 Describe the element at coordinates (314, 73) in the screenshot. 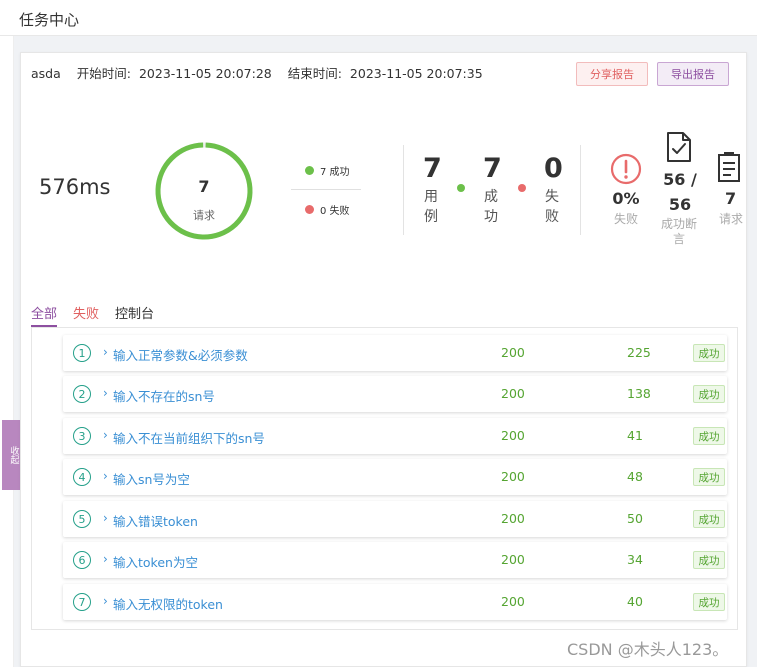

I see `end-time-label: 结束时间:` at that location.